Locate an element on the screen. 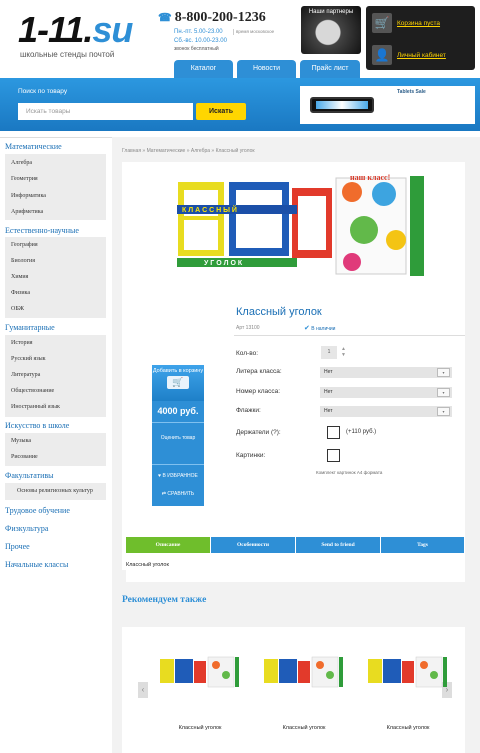 The width and height of the screenshot is (480, 753). product-tabs: Описание Особенности Send to friend Tags is located at coordinates (295, 545).